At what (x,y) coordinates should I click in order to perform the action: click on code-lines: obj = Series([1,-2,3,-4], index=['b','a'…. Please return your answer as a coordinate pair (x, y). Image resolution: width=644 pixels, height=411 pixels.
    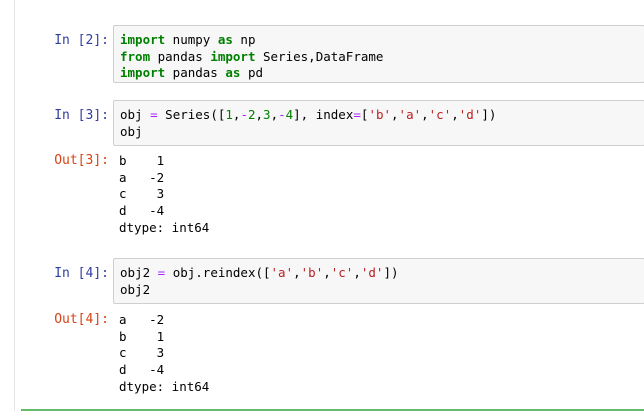
    Looking at the image, I should click on (379, 123).